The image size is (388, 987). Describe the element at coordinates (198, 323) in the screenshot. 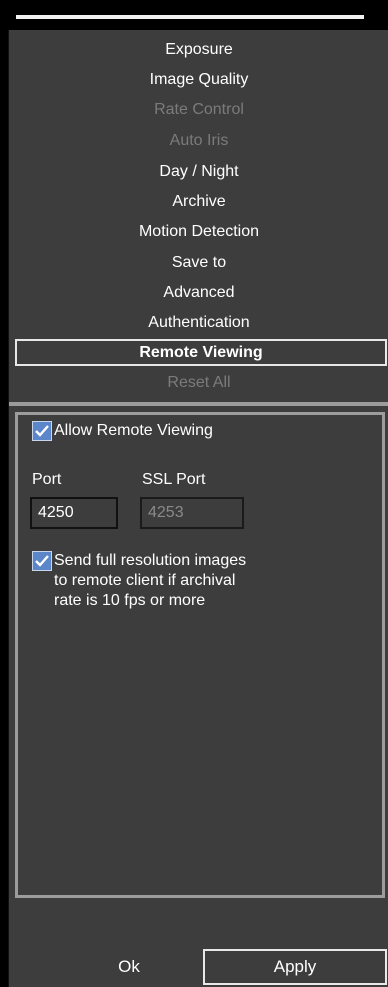

I see `menu-item-authentication: Authentication` at that location.